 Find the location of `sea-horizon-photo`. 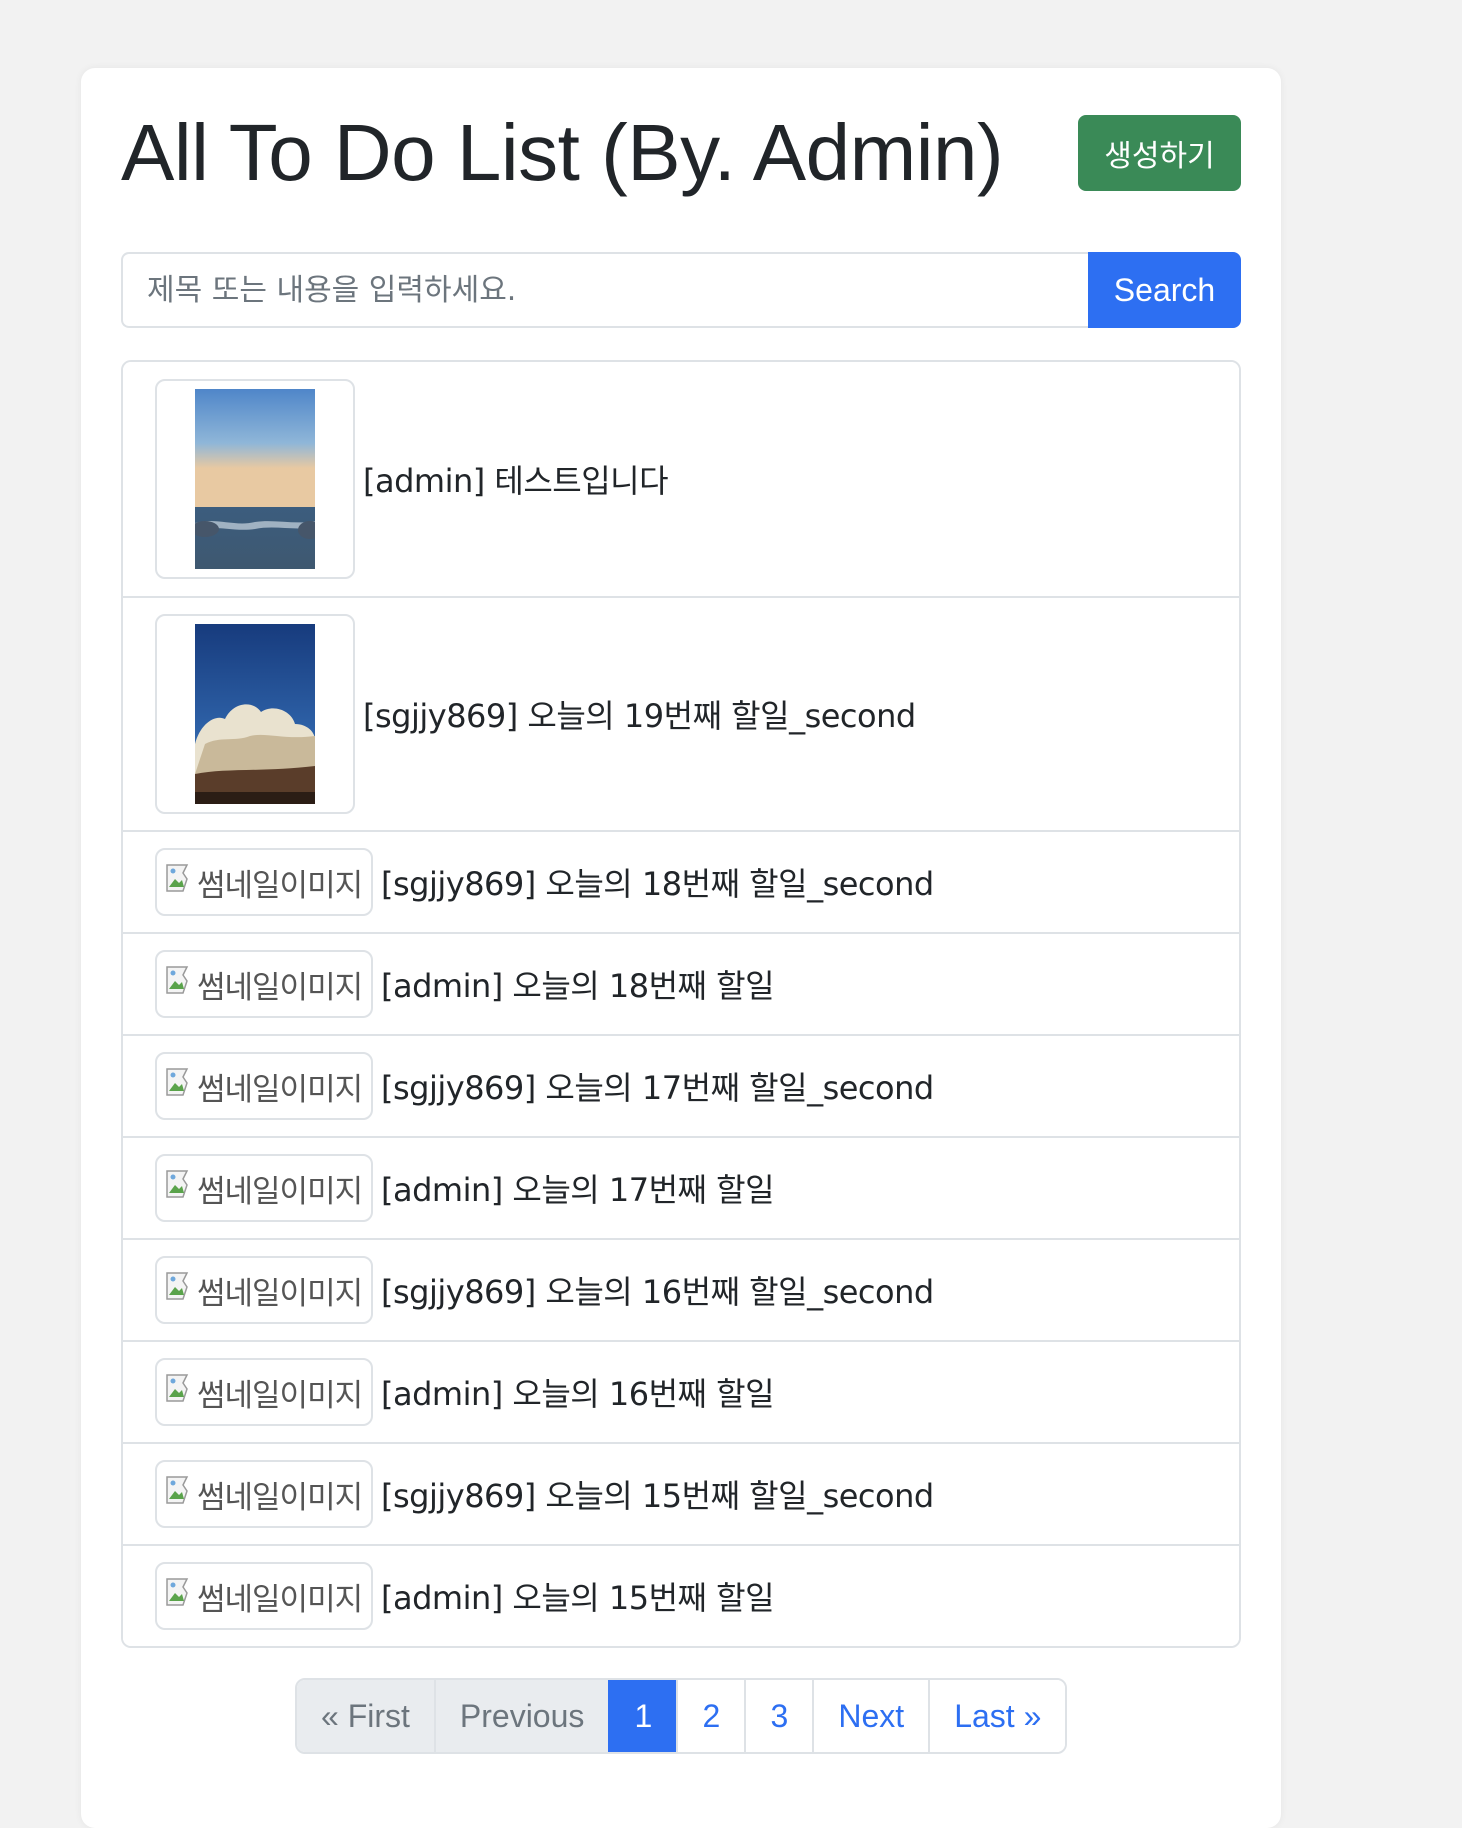

sea-horizon-photo is located at coordinates (255, 479).